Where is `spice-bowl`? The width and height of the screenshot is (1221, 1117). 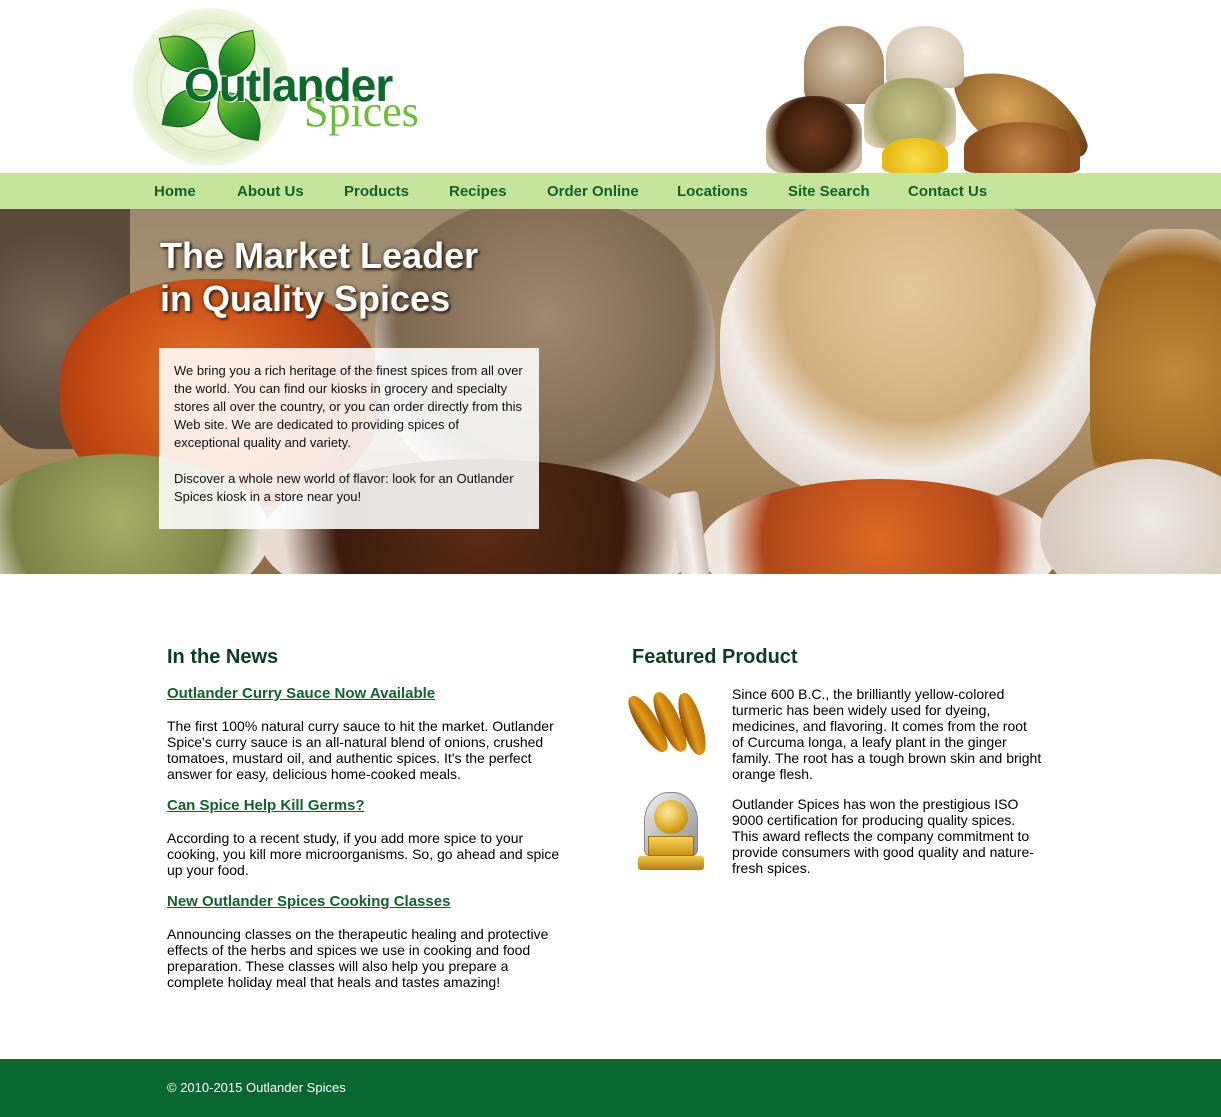 spice-bowl is located at coordinates (1022, 147).